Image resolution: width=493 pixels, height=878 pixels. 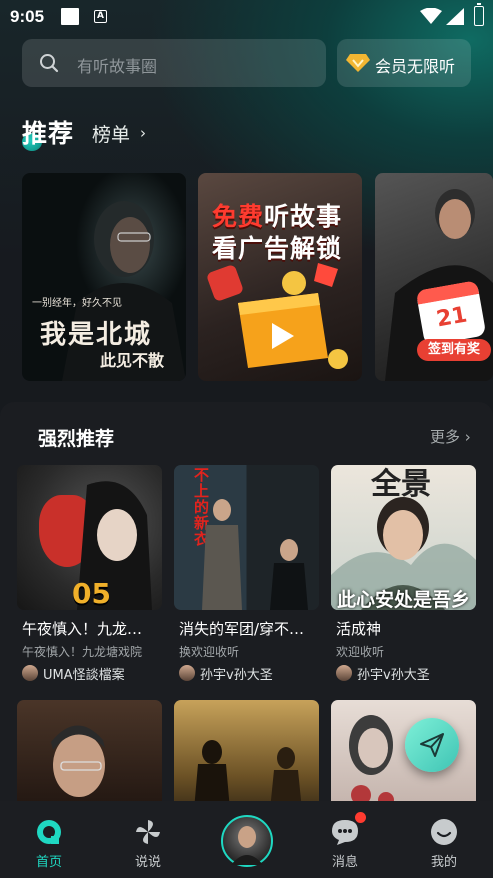 What do you see at coordinates (174, 63) in the screenshot?
I see `search-bar: 有听故事圈` at bounding box center [174, 63].